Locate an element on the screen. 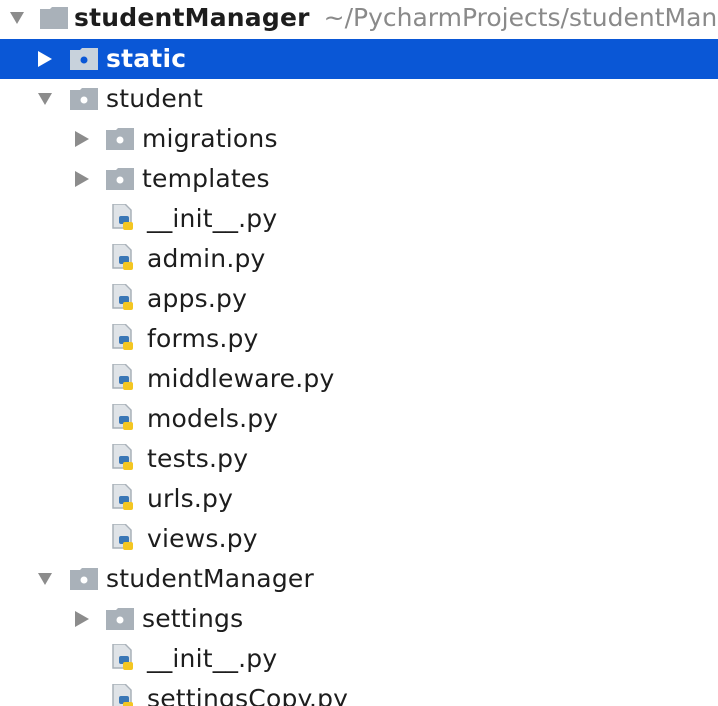 The height and width of the screenshot is (706, 718). tree-item-label: middleware.py is located at coordinates (241, 378).